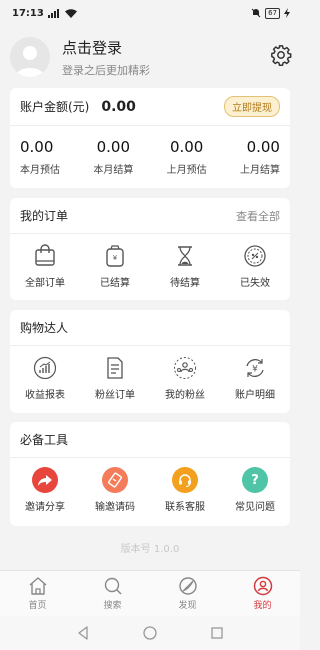  Describe the element at coordinates (187, 586) in the screenshot. I see `discover-icon` at that location.